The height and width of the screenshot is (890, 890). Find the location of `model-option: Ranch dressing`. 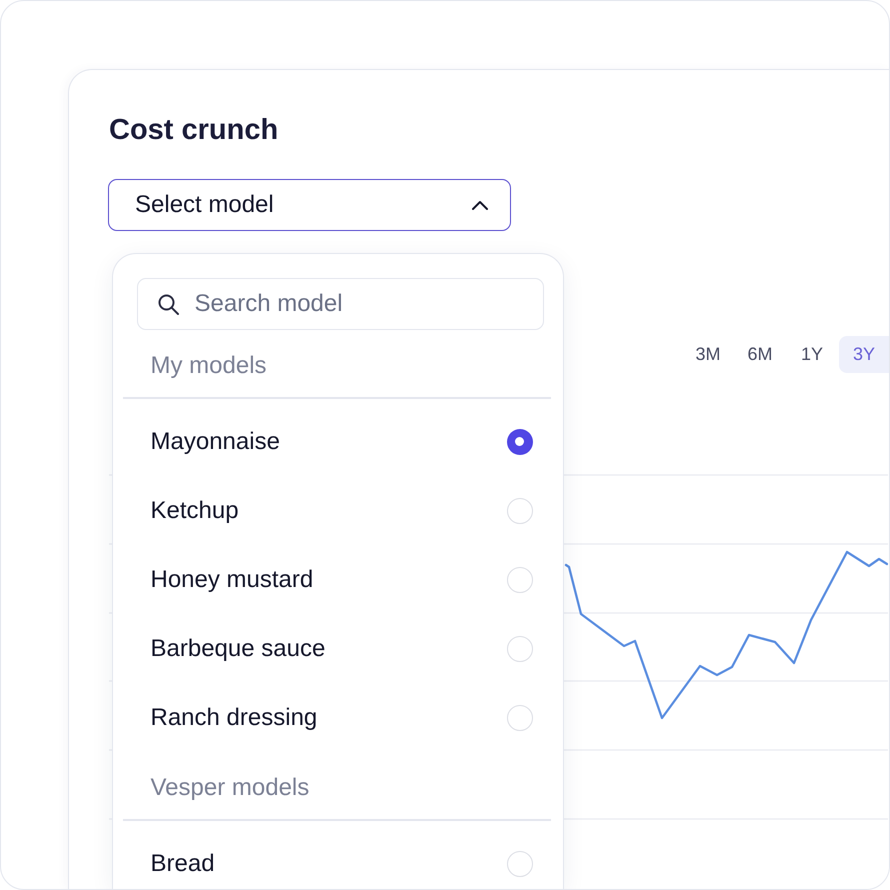

model-option: Ranch dressing is located at coordinates (336, 717).